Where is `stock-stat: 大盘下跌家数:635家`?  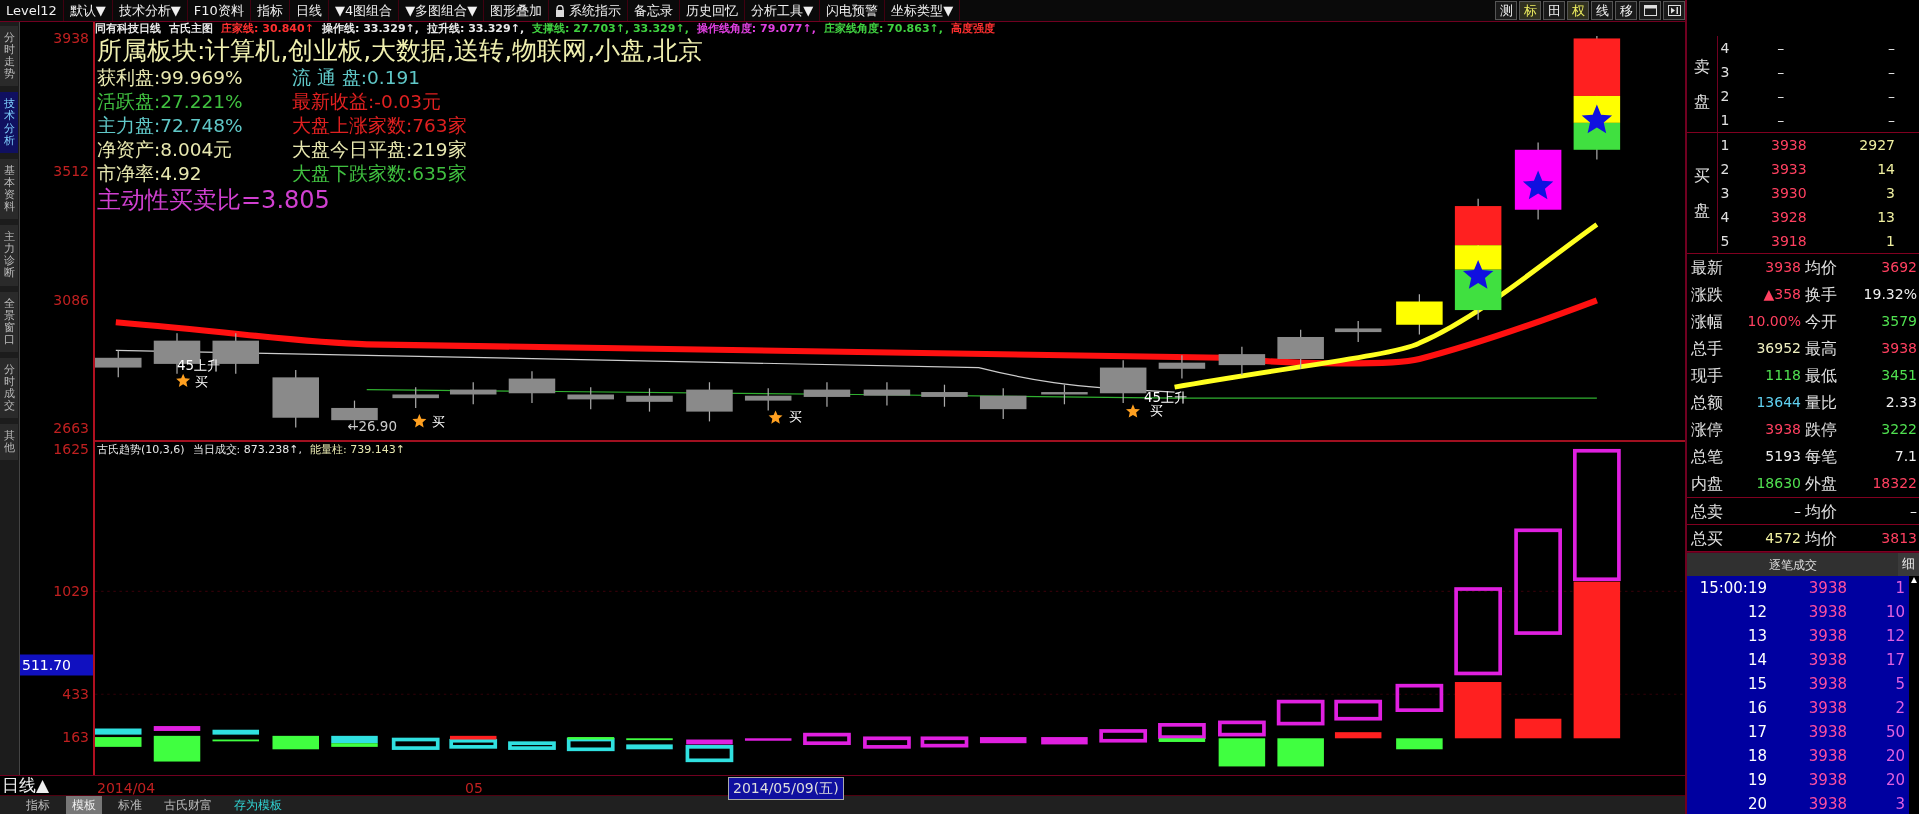
stock-stat: 大盘下跌家数:635家 is located at coordinates (379, 173).